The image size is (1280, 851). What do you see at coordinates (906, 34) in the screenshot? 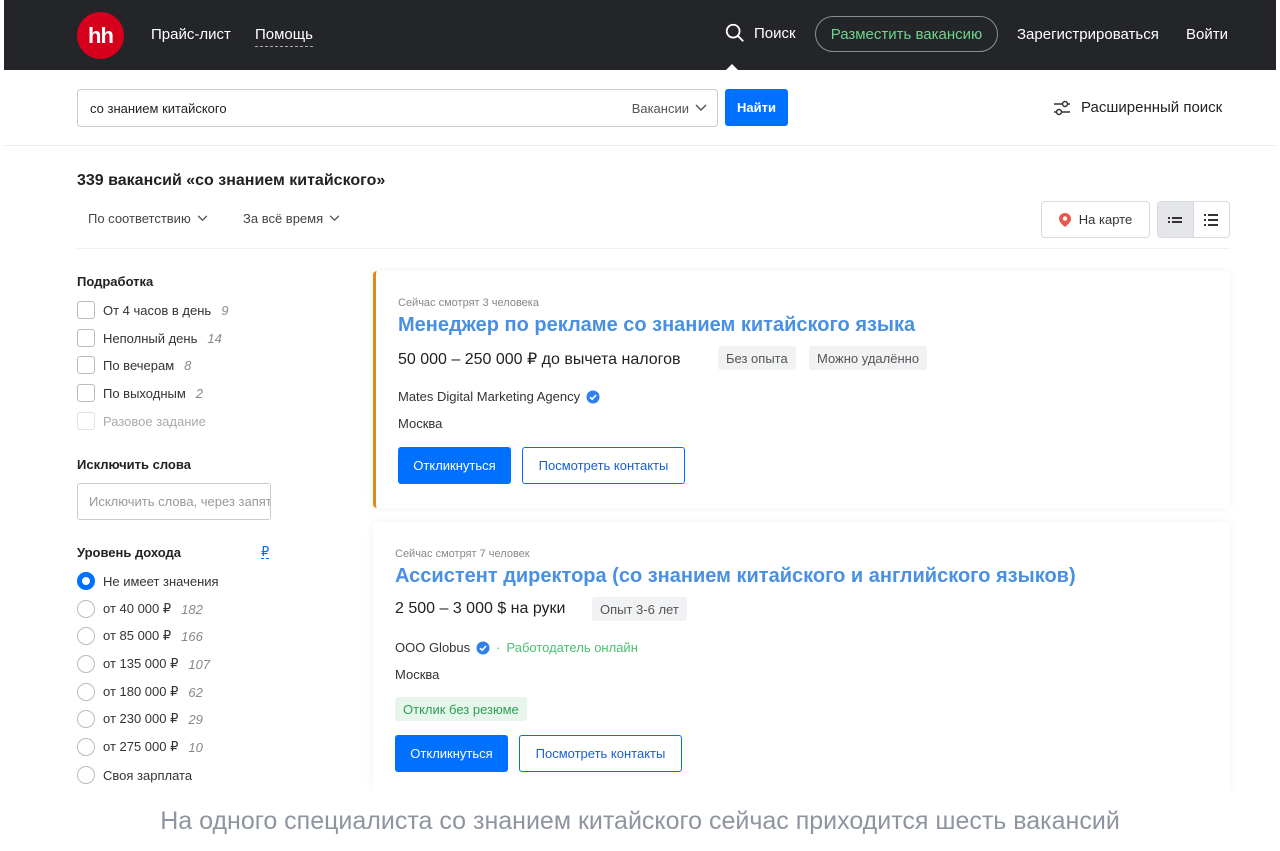
I see `post-vacancy-button: Разместить вакансию` at bounding box center [906, 34].